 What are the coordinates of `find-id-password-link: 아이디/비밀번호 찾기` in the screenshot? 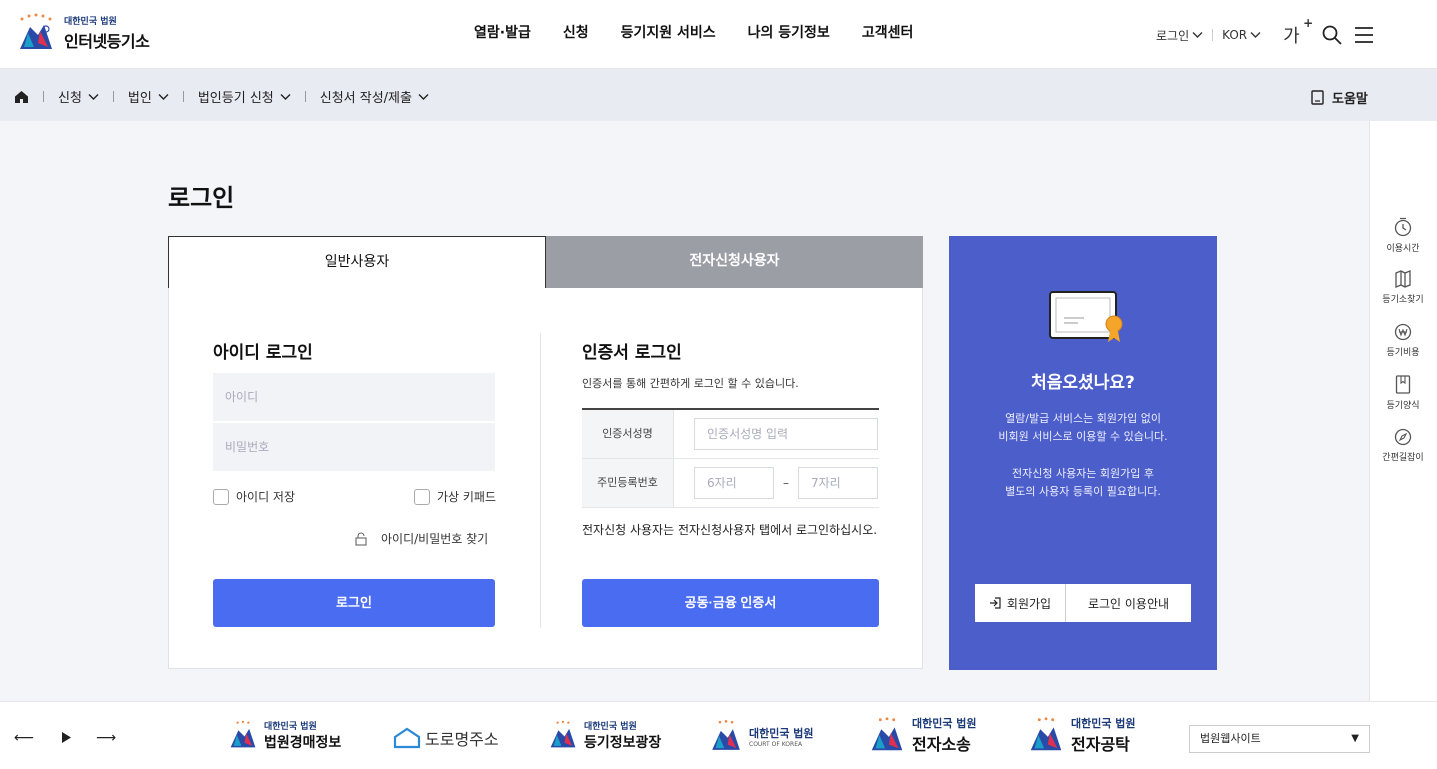 It's located at (421, 538).